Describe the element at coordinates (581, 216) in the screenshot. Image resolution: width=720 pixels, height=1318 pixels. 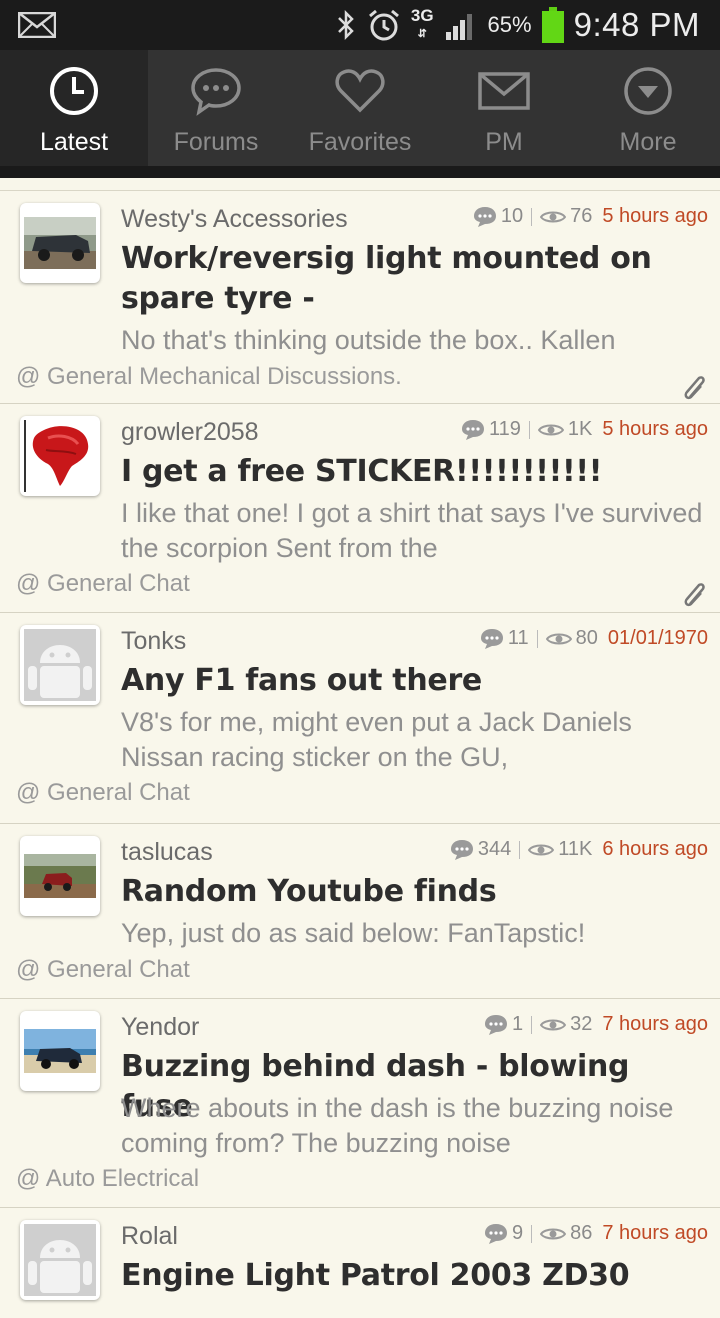
I see `view-count: 76` at that location.